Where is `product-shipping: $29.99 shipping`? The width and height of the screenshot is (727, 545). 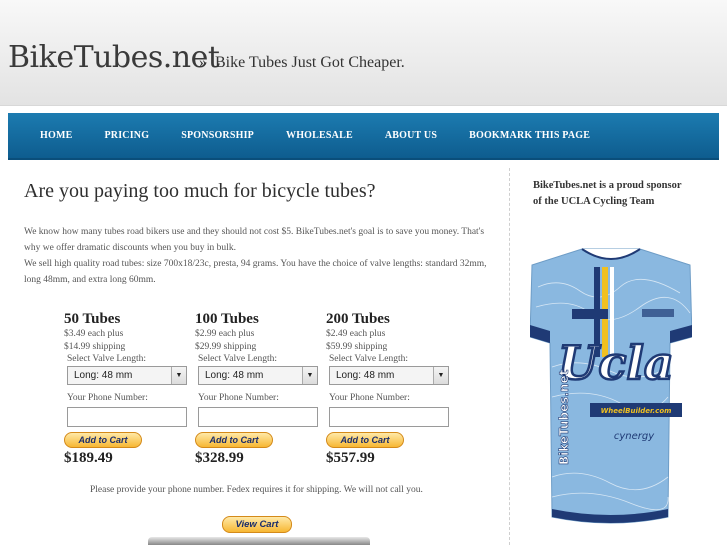 product-shipping: $29.99 shipping is located at coordinates (226, 347).